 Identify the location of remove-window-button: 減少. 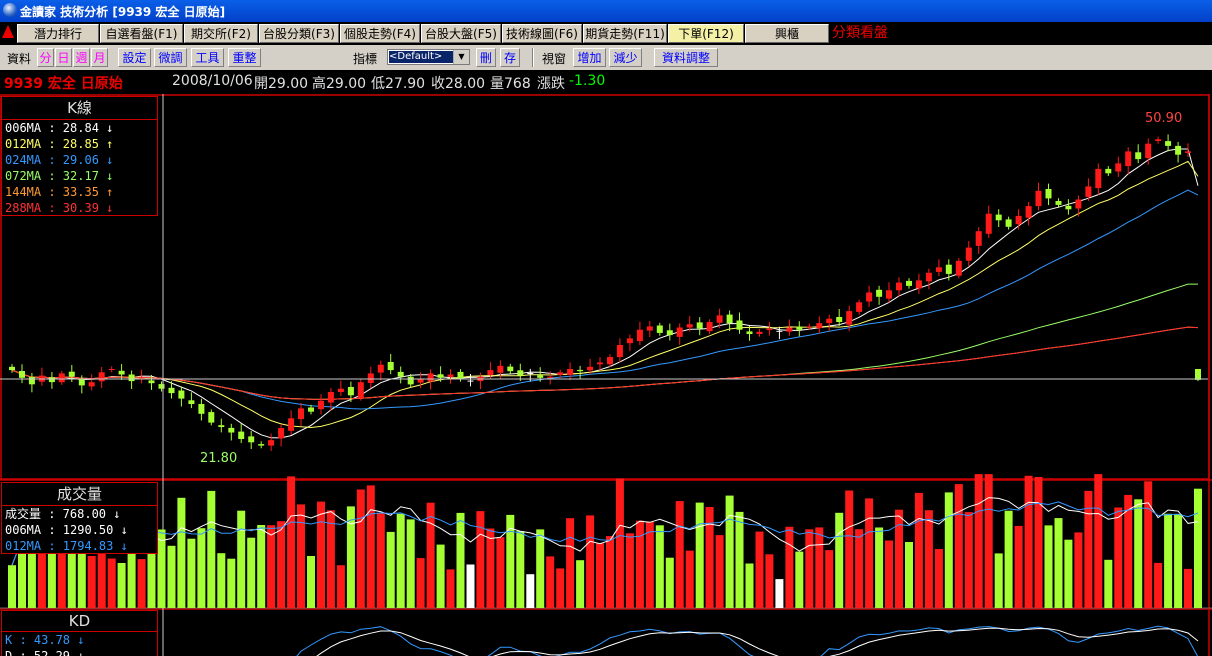
(625, 57).